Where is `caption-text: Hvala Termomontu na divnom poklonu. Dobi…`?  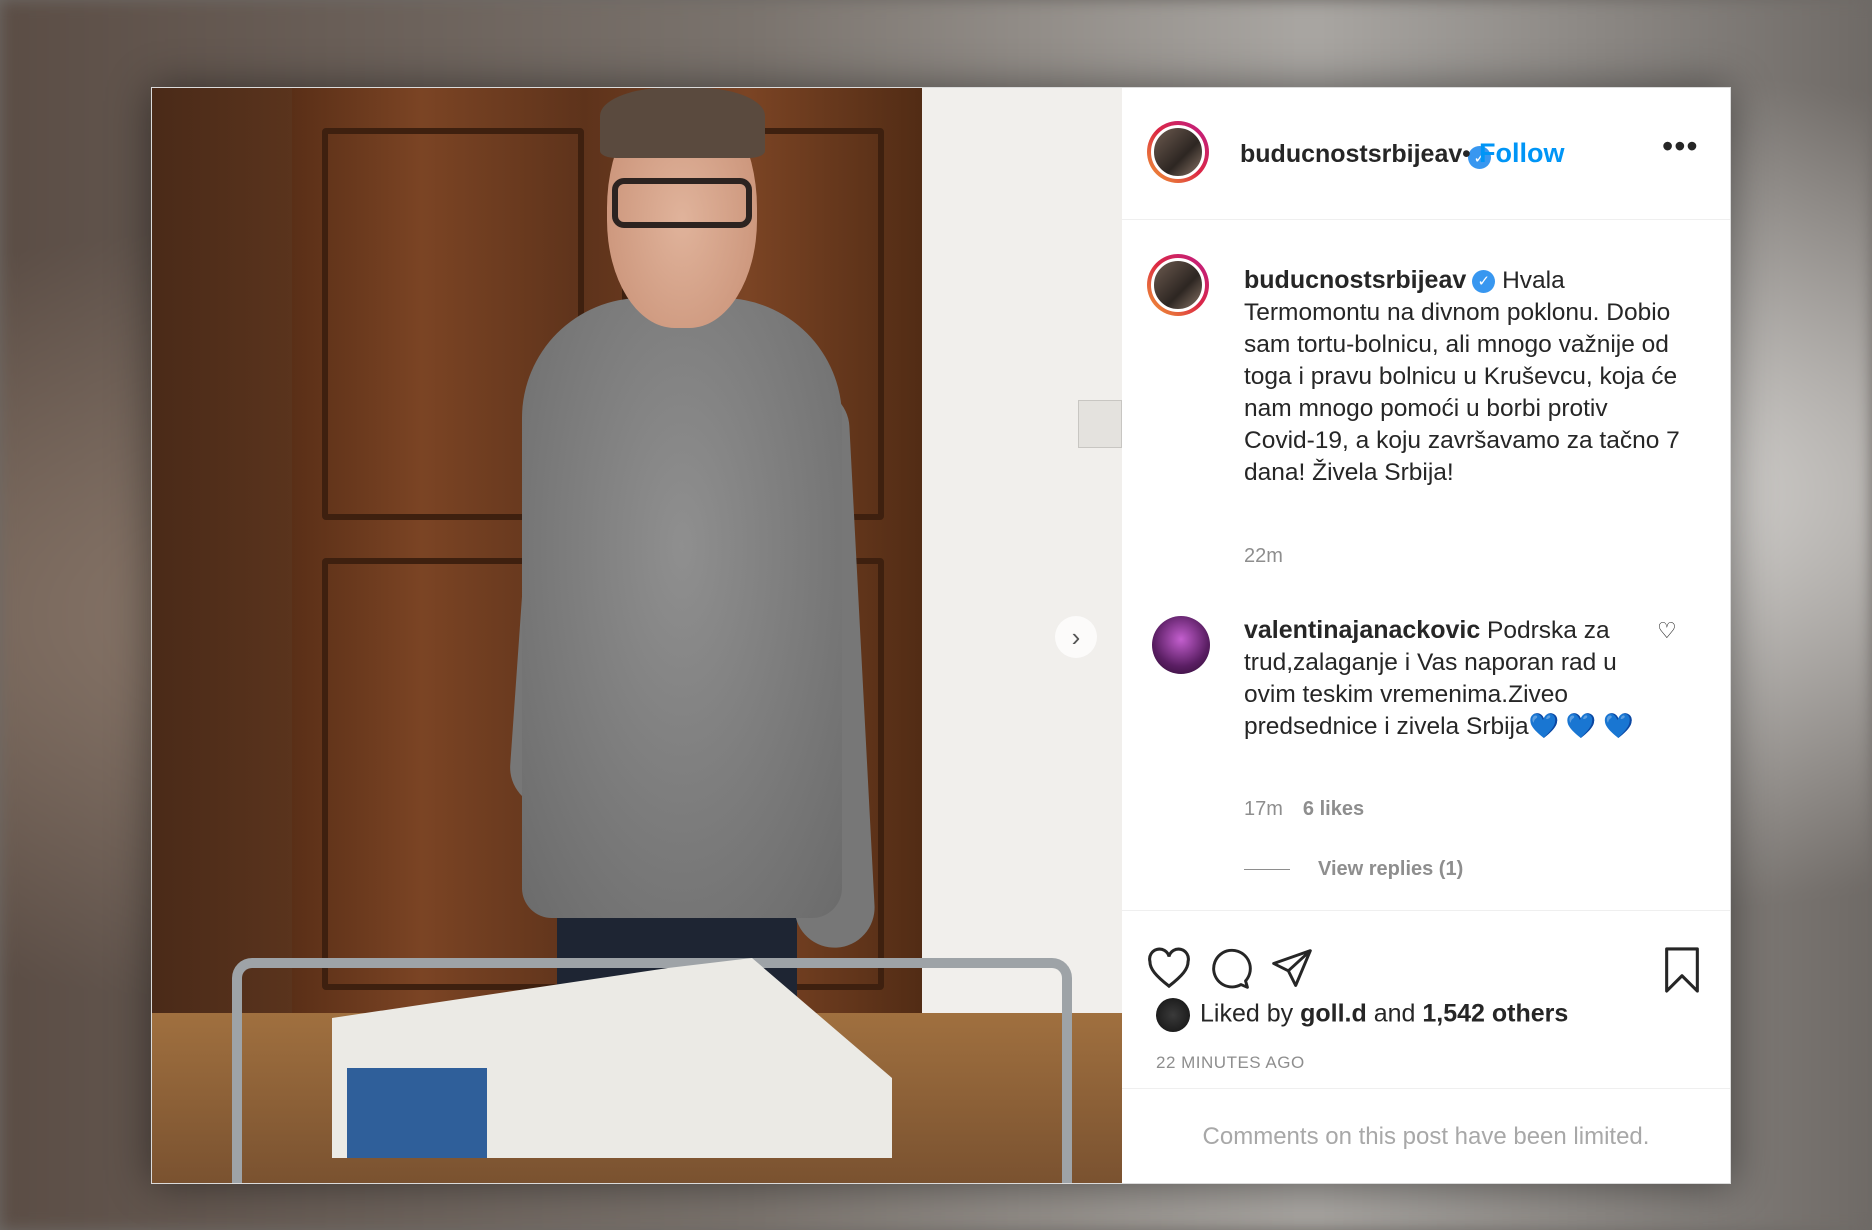
caption-text: Hvala Termomontu na divnom poklonu. Dobi… is located at coordinates (1462, 376).